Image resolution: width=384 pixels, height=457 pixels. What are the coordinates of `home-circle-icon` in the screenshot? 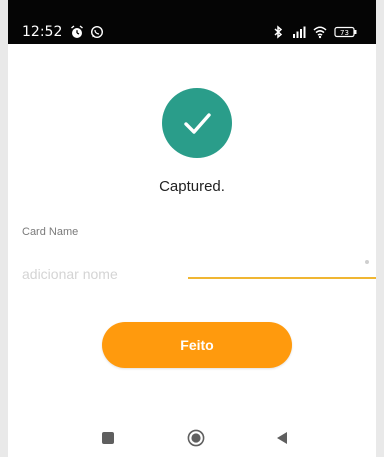 It's located at (196, 438).